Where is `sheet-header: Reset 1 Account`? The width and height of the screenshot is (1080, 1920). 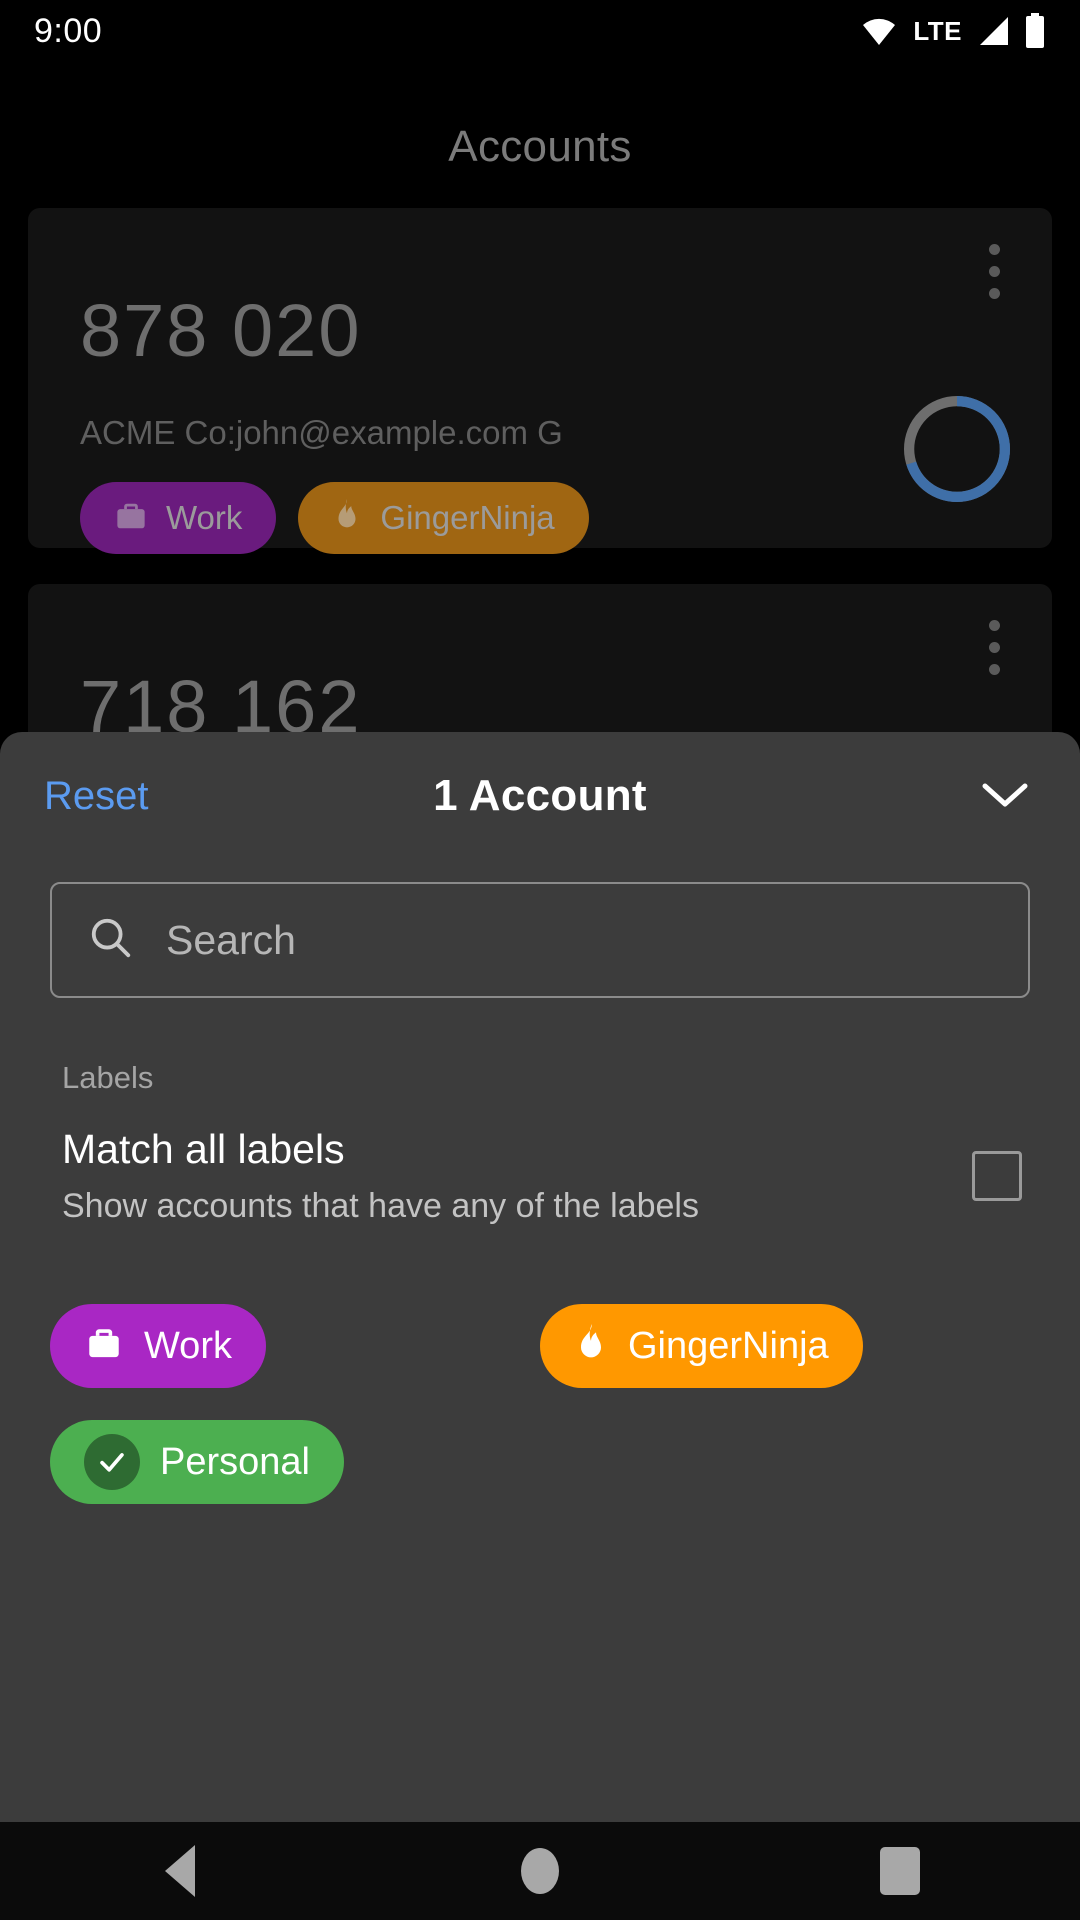
sheet-header: Reset 1 Account is located at coordinates (540, 796).